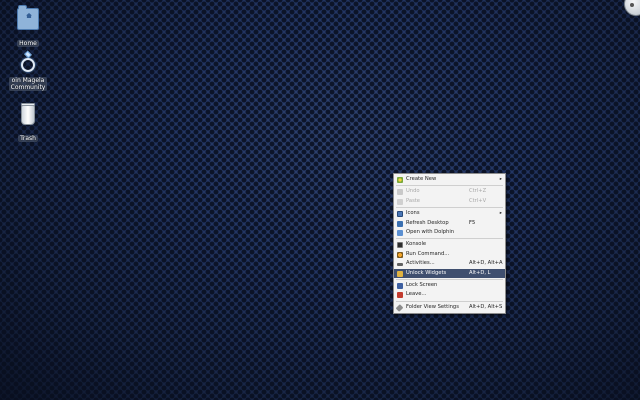 The image size is (640, 400). Describe the element at coordinates (449, 273) in the screenshot. I see `menu-item-unlock-widgets: Unlock Widgets Alt+D, L` at that location.